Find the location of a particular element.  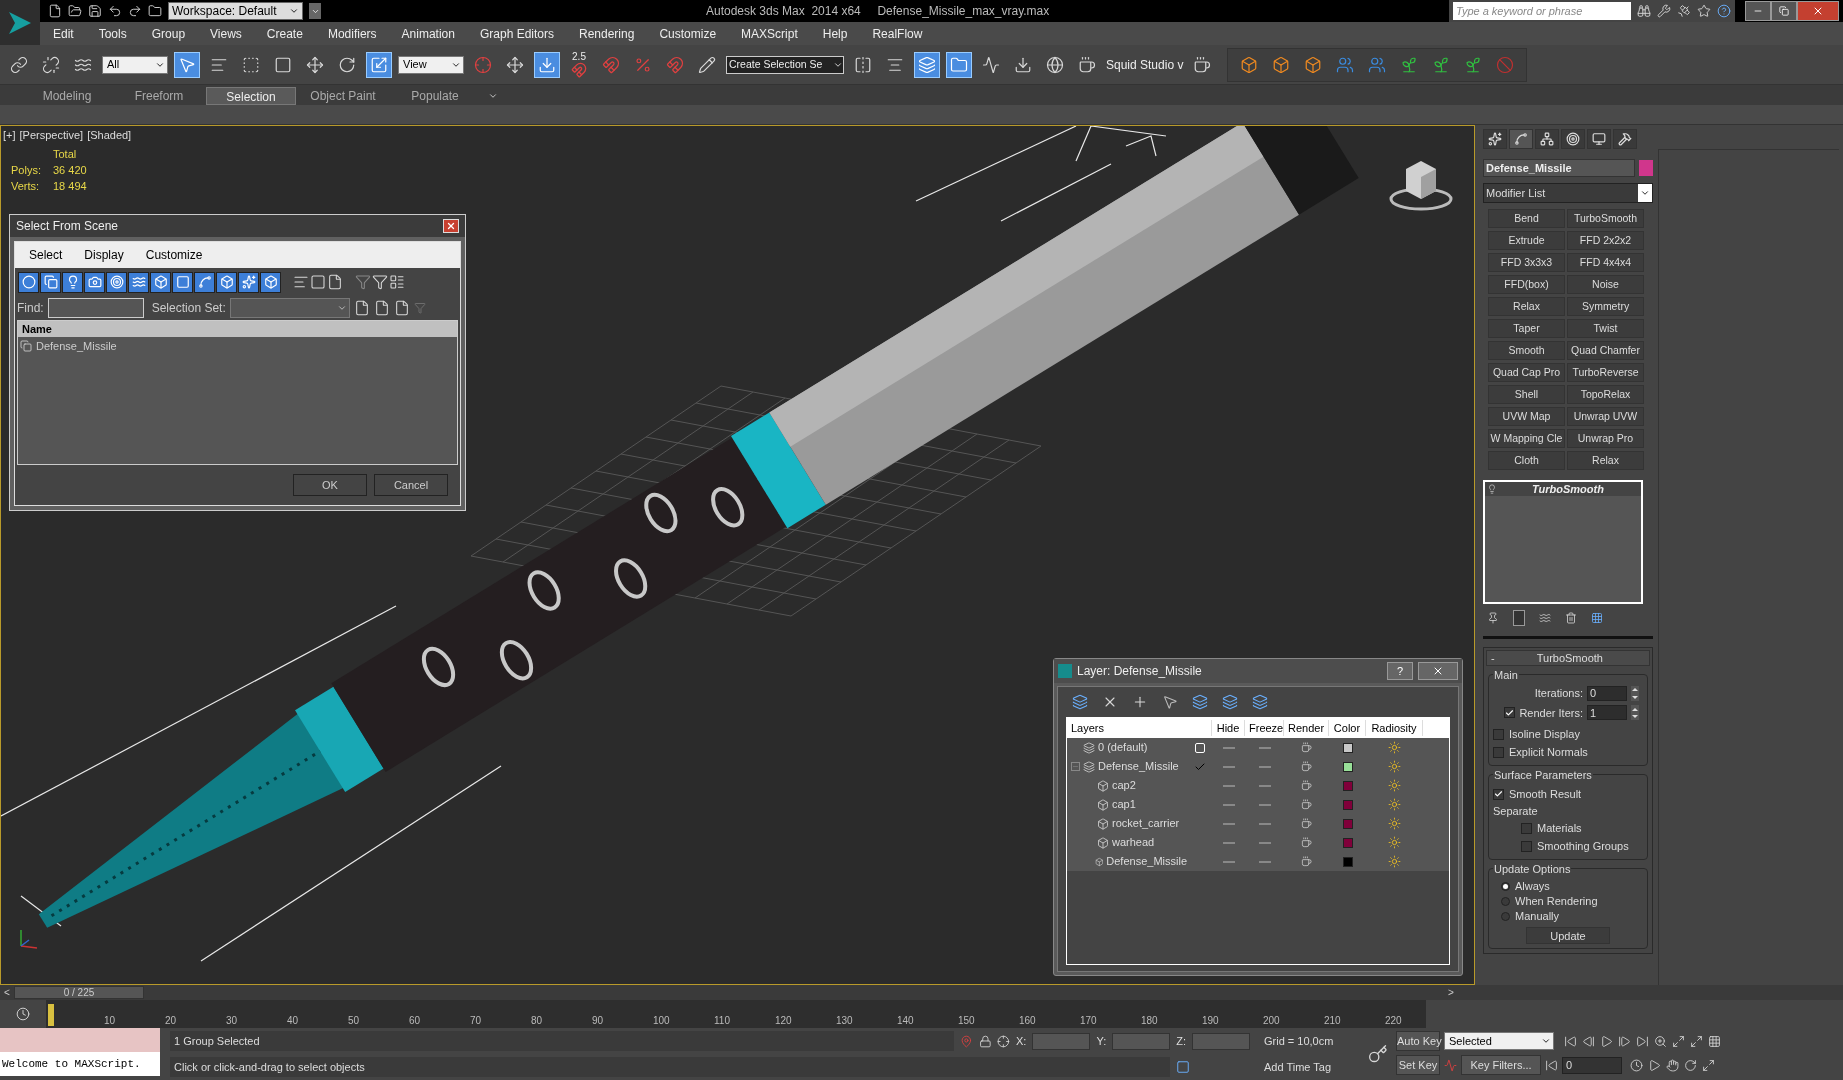

previous-frame-icon is located at coordinates (1588, 1041).